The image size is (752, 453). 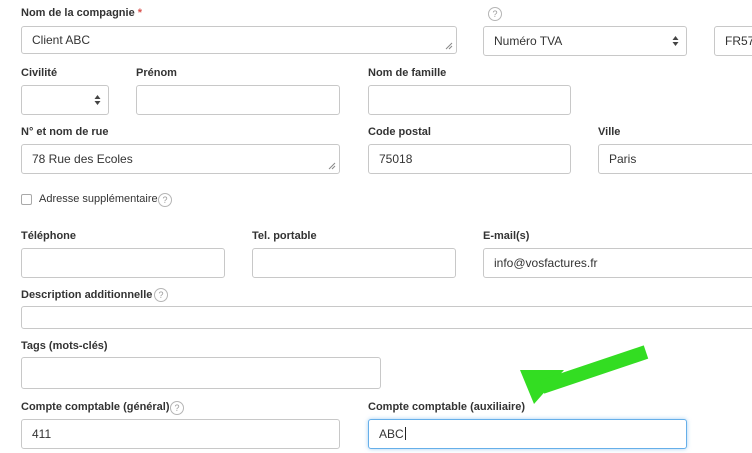 What do you see at coordinates (407, 73) in the screenshot?
I see `last-name-label: Nom de famille` at bounding box center [407, 73].